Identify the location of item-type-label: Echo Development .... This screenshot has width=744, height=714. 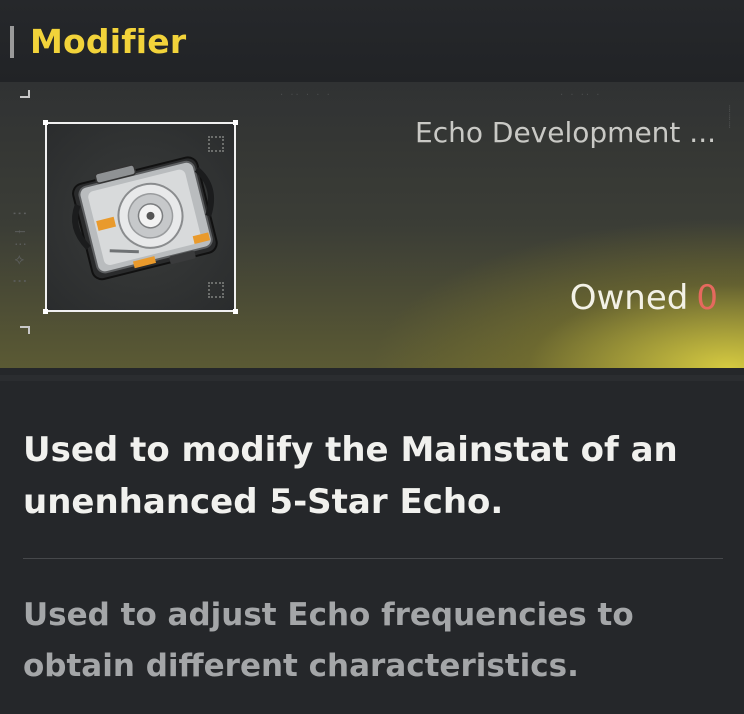
(565, 132).